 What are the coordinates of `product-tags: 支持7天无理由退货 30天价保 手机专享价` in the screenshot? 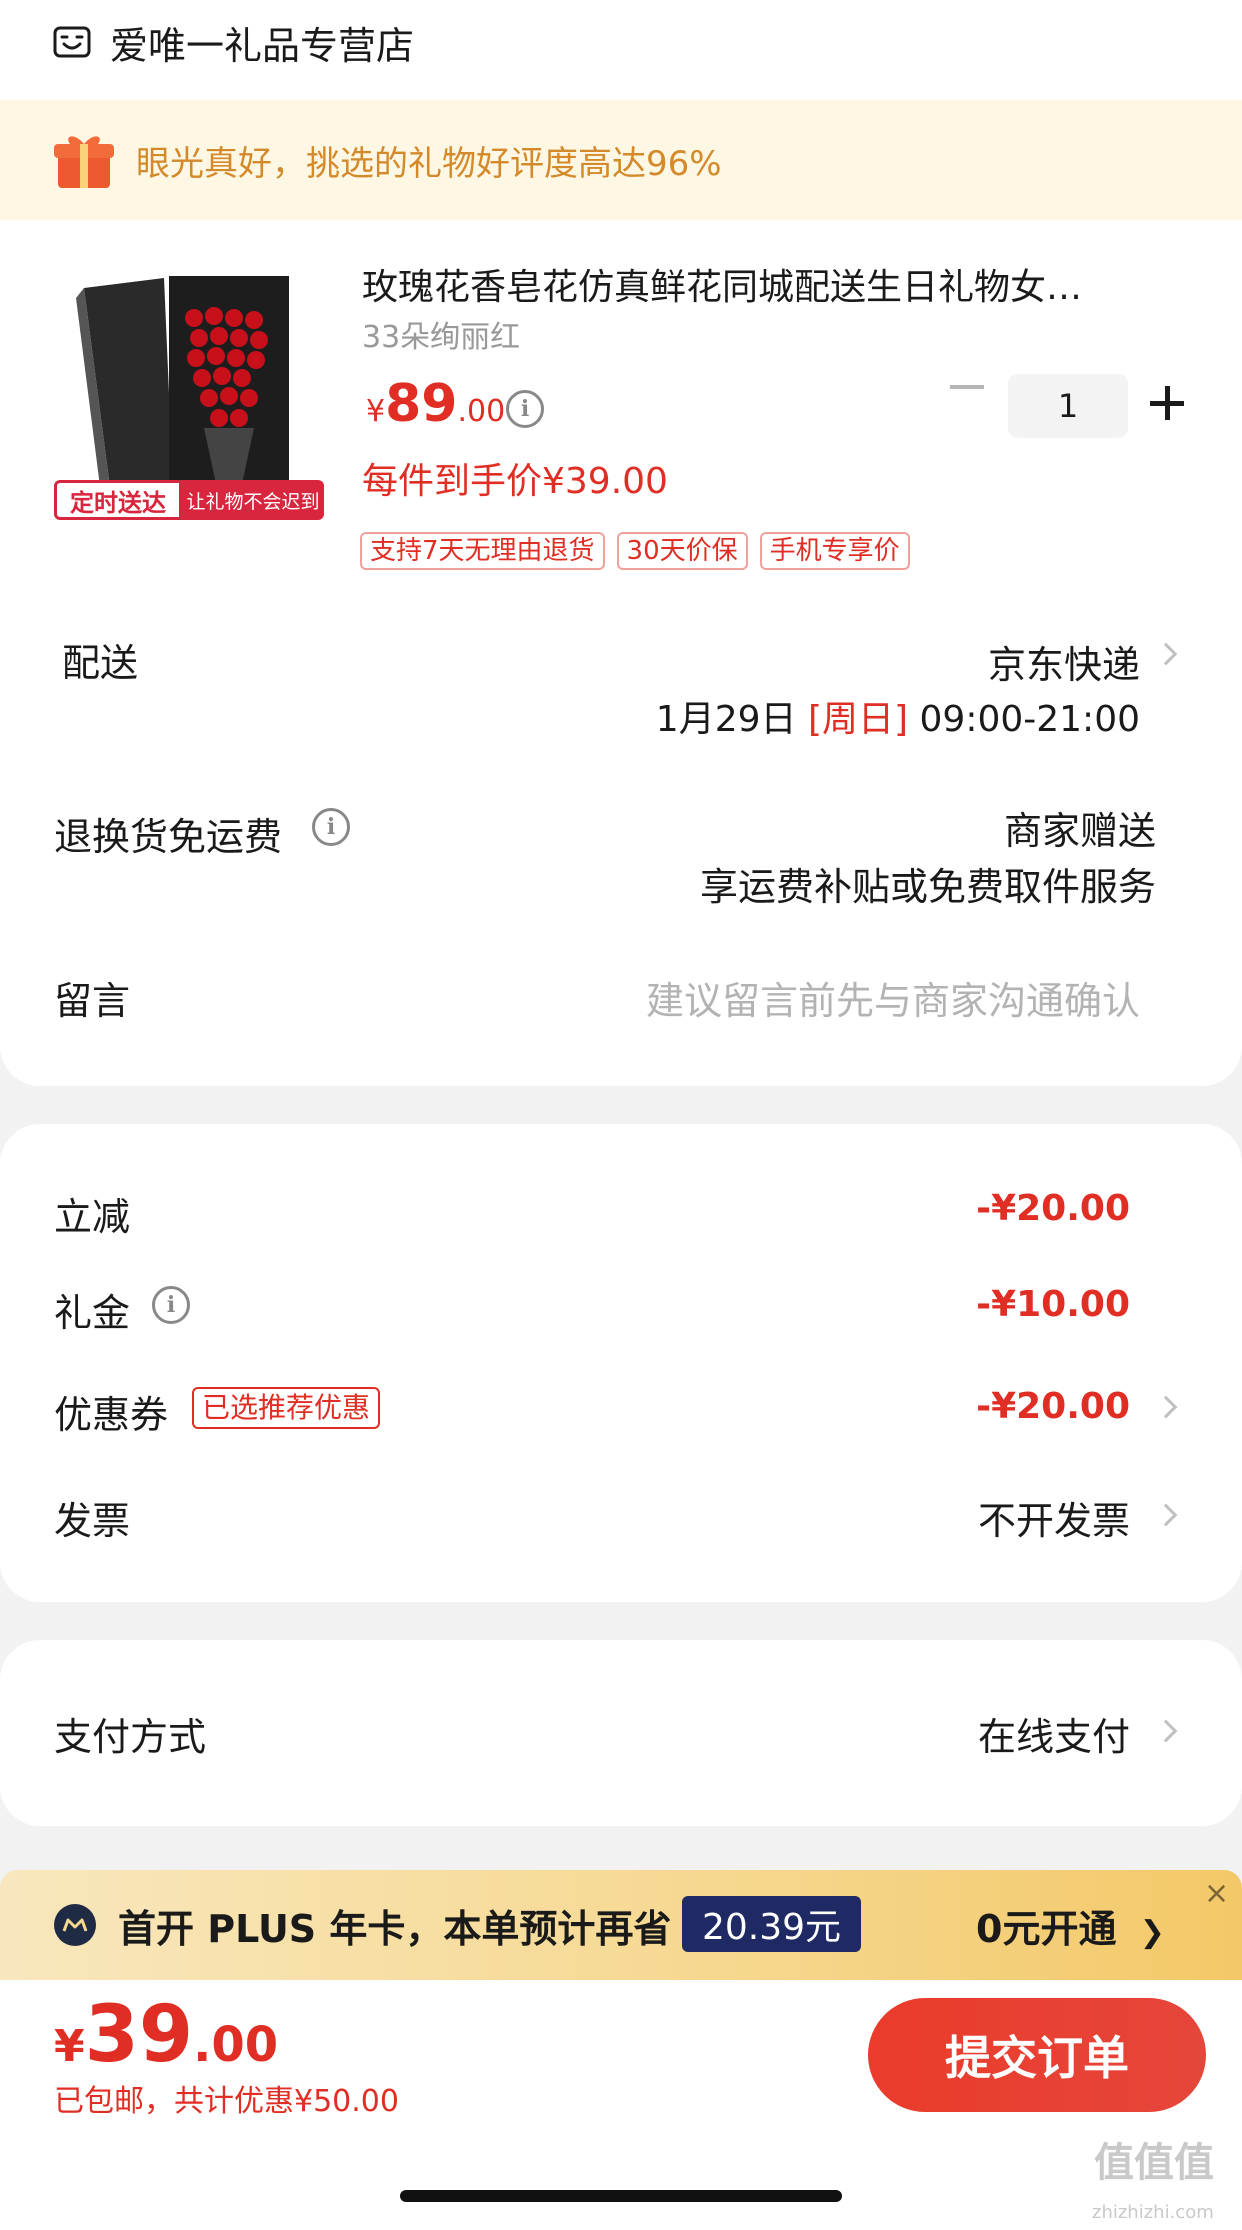 It's located at (635, 551).